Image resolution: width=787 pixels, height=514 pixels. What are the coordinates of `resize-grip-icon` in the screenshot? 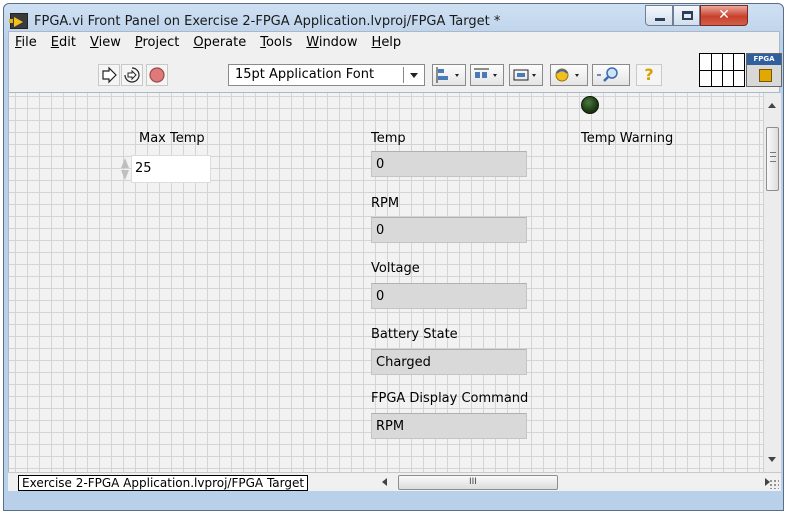 It's located at (774, 484).